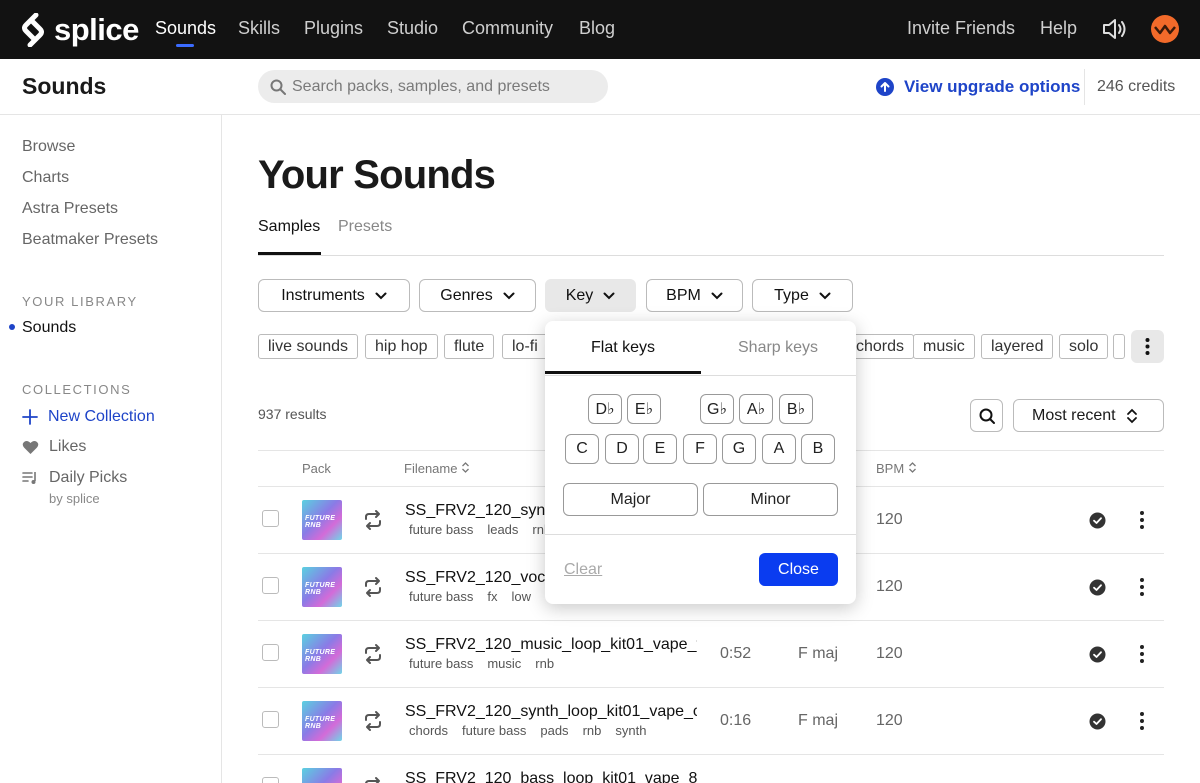 This screenshot has height=783, width=1200. I want to click on tag-chip: chords, so click(881, 346).